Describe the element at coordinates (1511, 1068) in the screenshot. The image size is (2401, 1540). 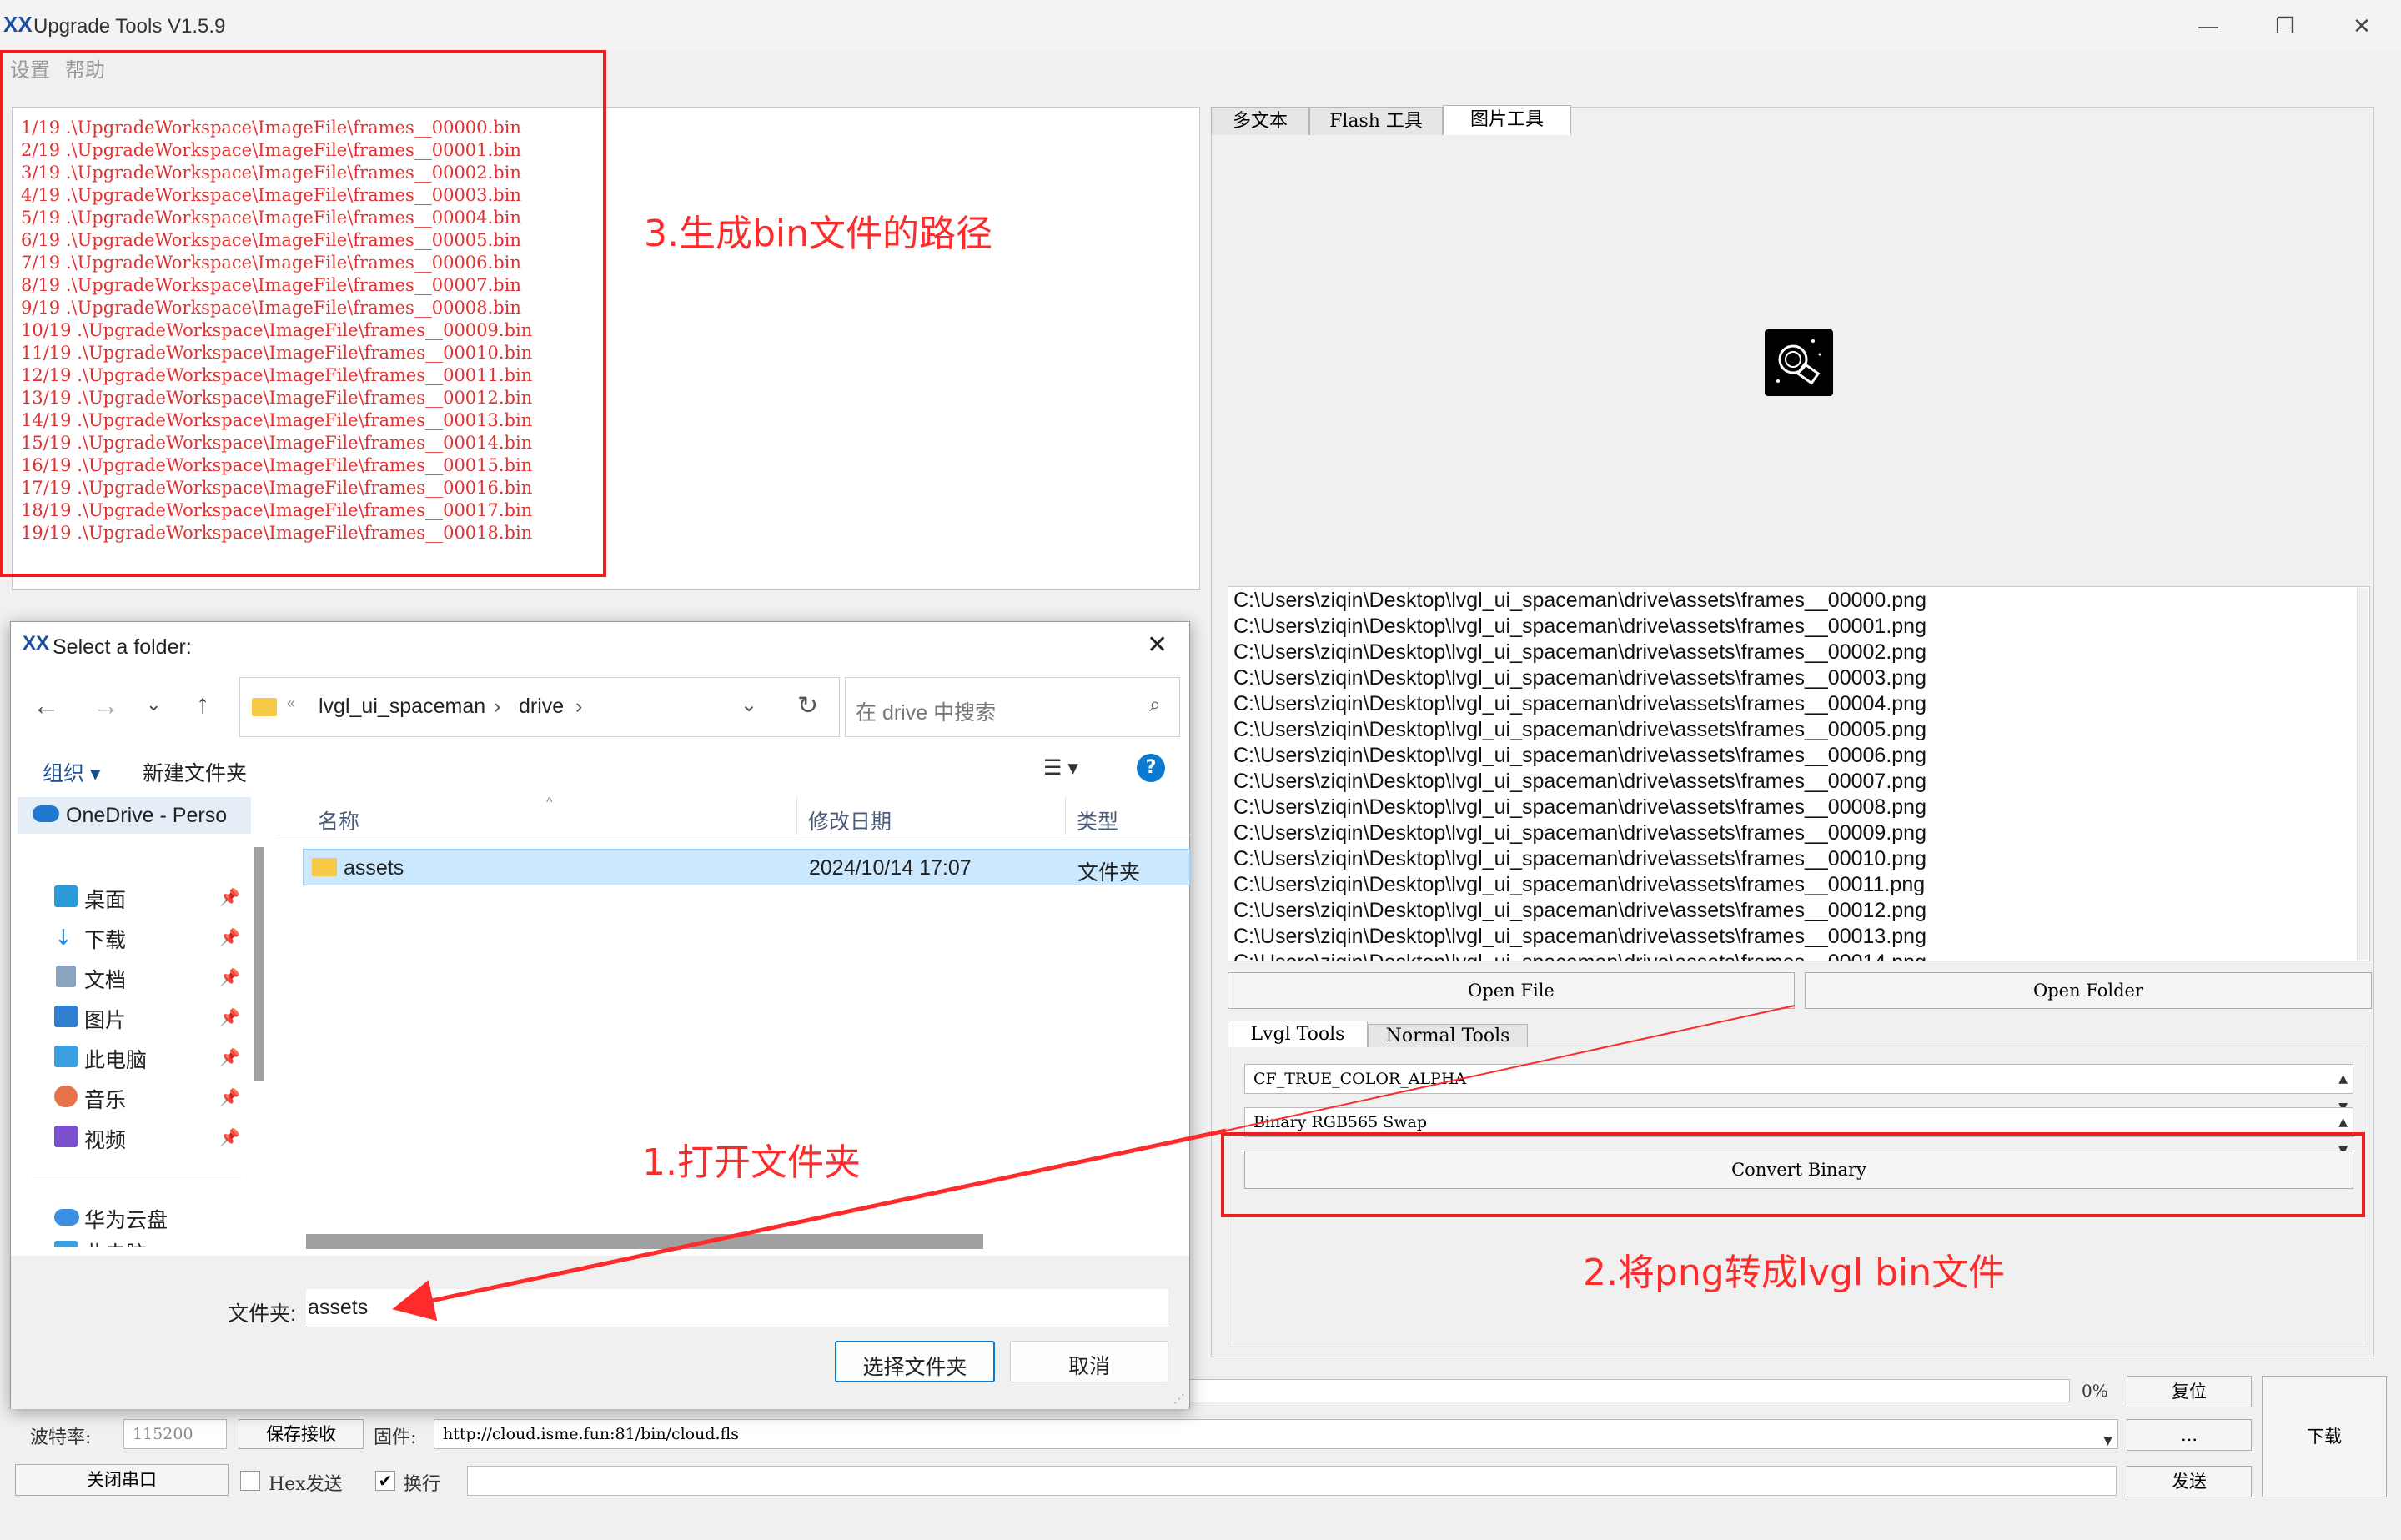
I see `arrow-to-open-file` at that location.